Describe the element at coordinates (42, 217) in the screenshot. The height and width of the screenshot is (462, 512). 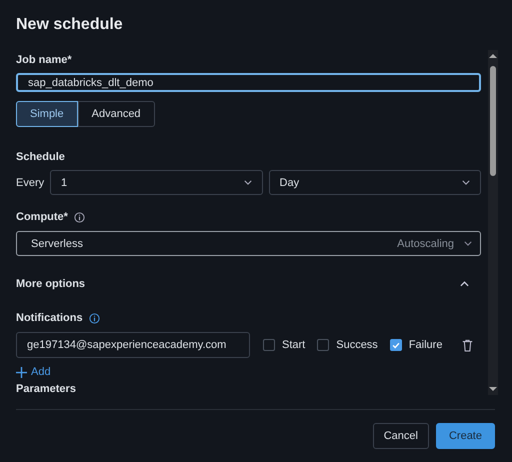
I see `field-label: Compute*` at that location.